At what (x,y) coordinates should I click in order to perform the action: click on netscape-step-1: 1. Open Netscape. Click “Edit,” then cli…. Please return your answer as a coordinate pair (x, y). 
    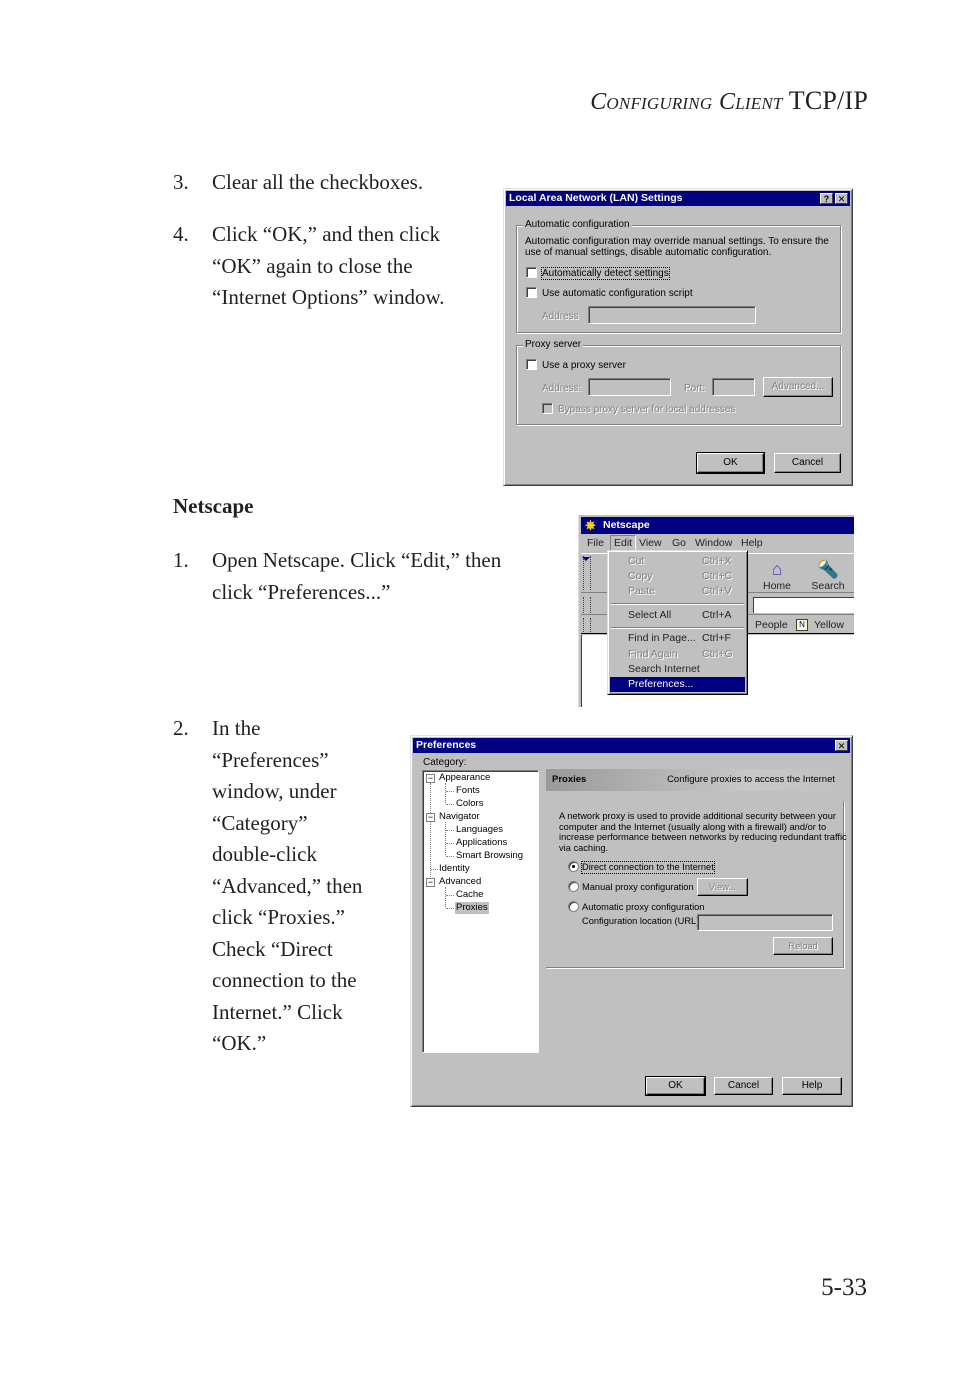
    Looking at the image, I should click on (363, 577).